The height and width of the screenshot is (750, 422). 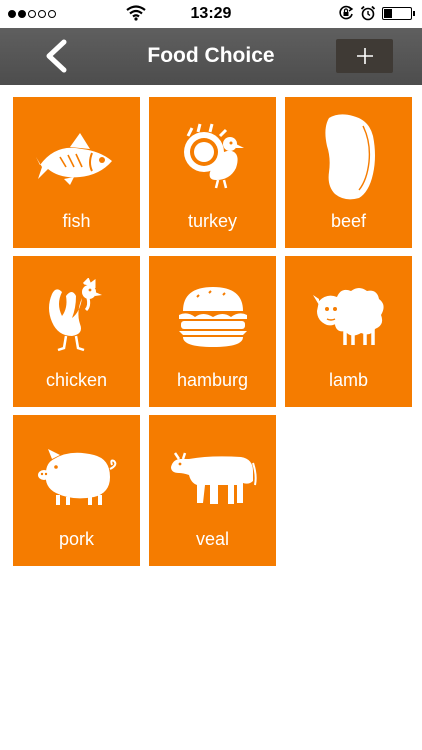 I want to click on food-label: lamb, so click(x=348, y=380).